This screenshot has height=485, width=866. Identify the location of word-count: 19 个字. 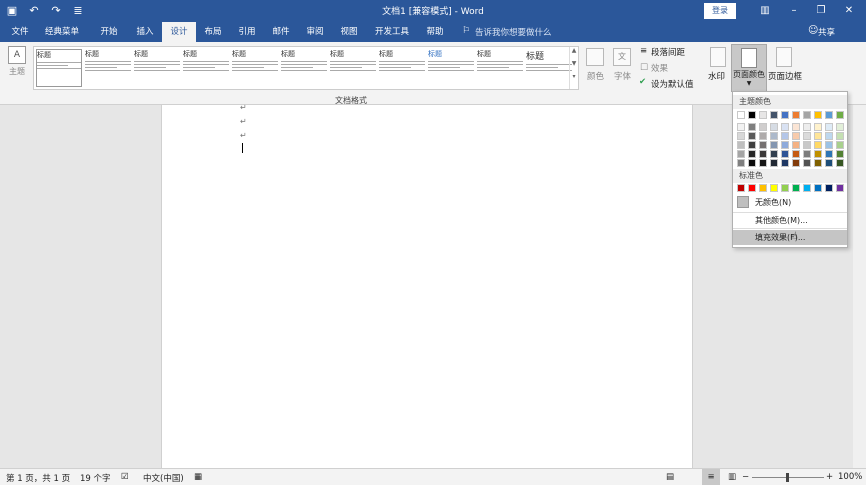
(95, 478).